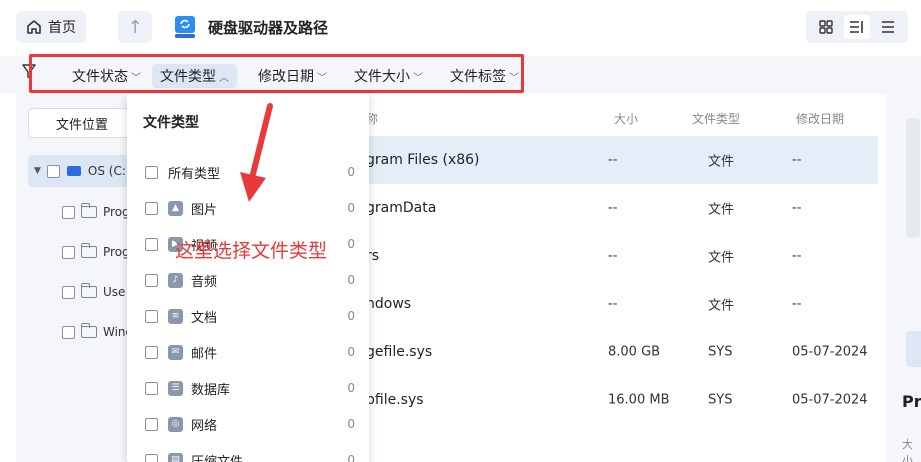 This screenshot has width=921, height=462. I want to click on grid-view-button, so click(826, 27).